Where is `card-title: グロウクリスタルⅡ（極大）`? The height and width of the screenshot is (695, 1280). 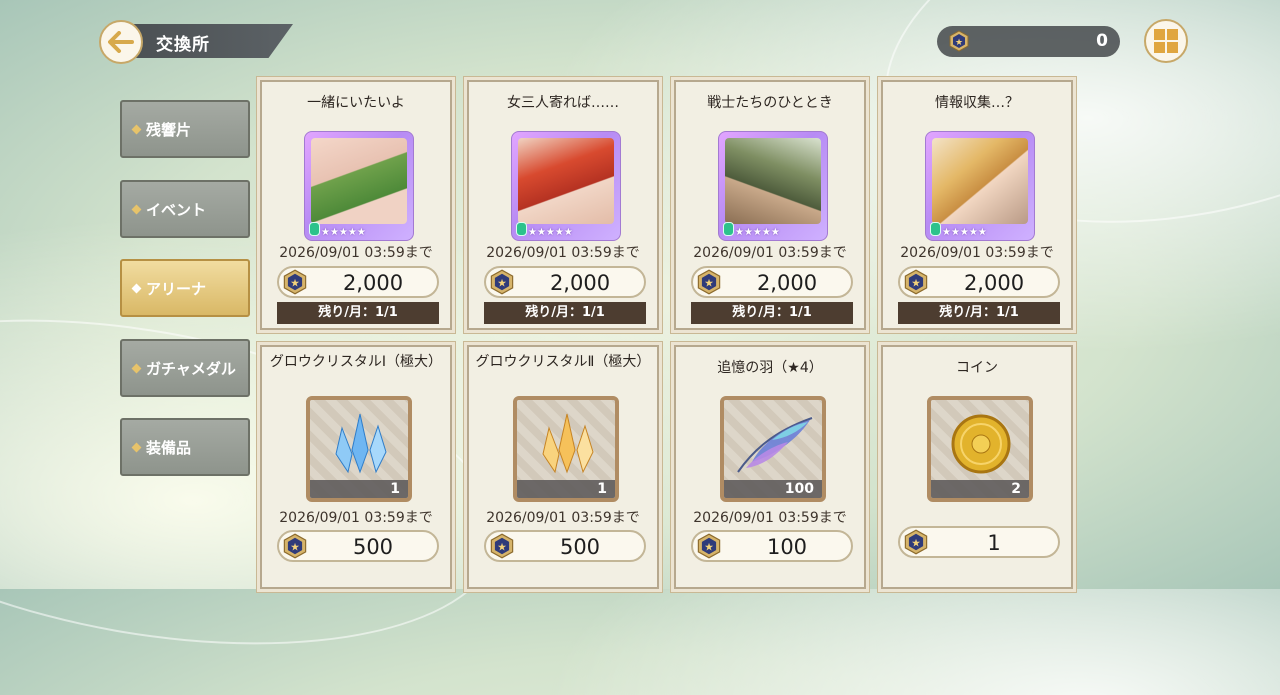 card-title: グロウクリスタルⅡ（極大） is located at coordinates (563, 362).